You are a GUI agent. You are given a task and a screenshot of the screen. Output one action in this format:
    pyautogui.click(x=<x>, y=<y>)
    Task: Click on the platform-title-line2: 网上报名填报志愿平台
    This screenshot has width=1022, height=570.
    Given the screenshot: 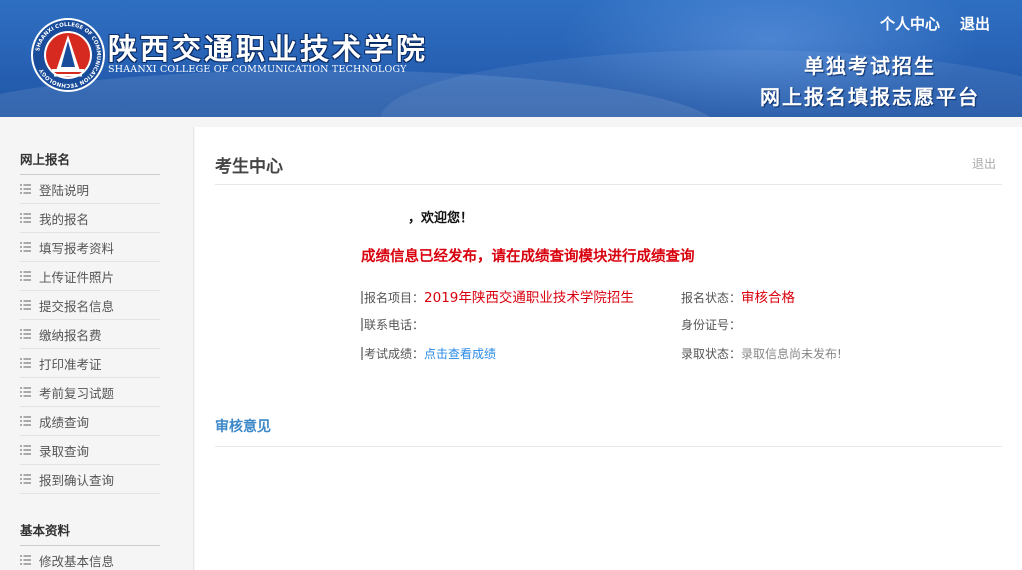 What is the action you would take?
    pyautogui.click(x=870, y=97)
    